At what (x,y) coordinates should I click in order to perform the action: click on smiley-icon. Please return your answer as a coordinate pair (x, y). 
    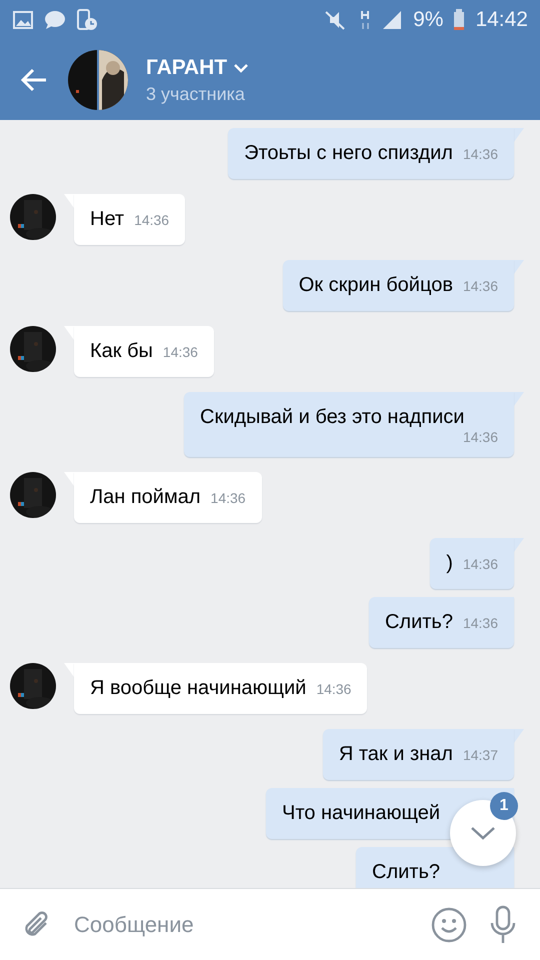
    Looking at the image, I should click on (449, 925).